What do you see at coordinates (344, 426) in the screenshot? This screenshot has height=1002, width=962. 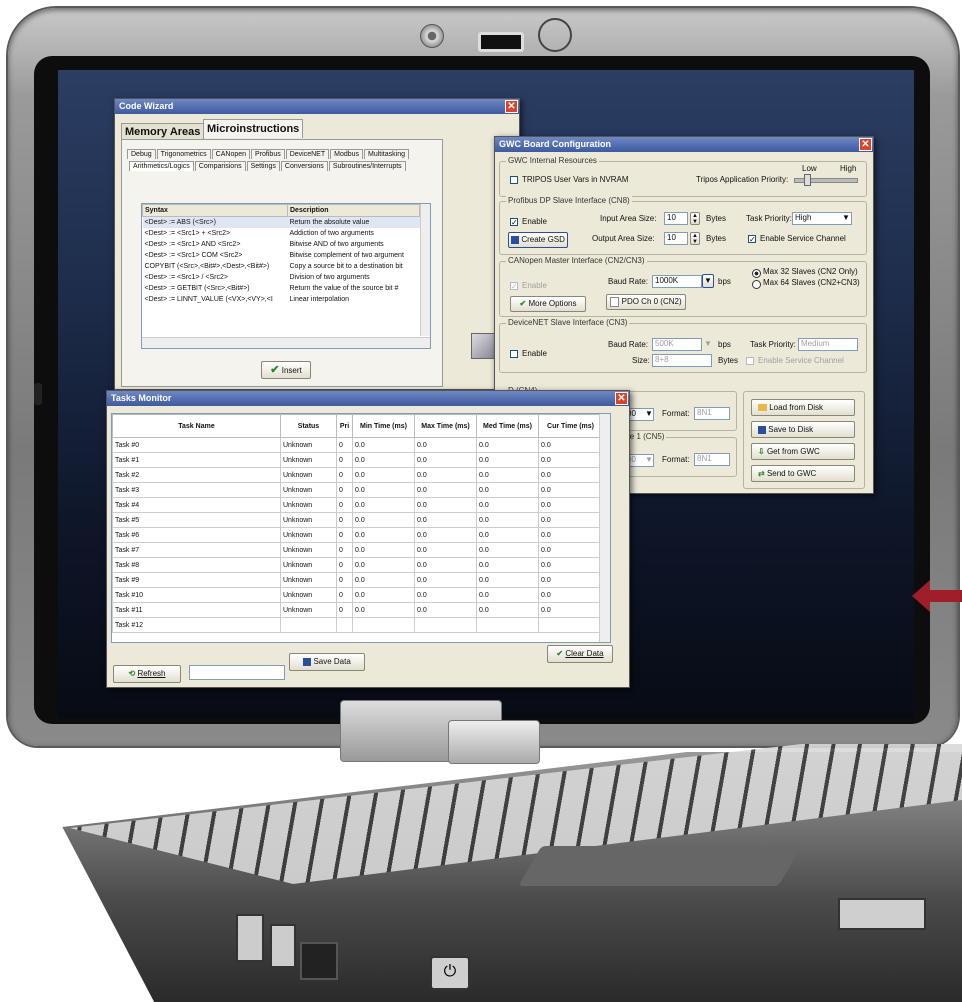 I see `column-header-pri: Pri` at bounding box center [344, 426].